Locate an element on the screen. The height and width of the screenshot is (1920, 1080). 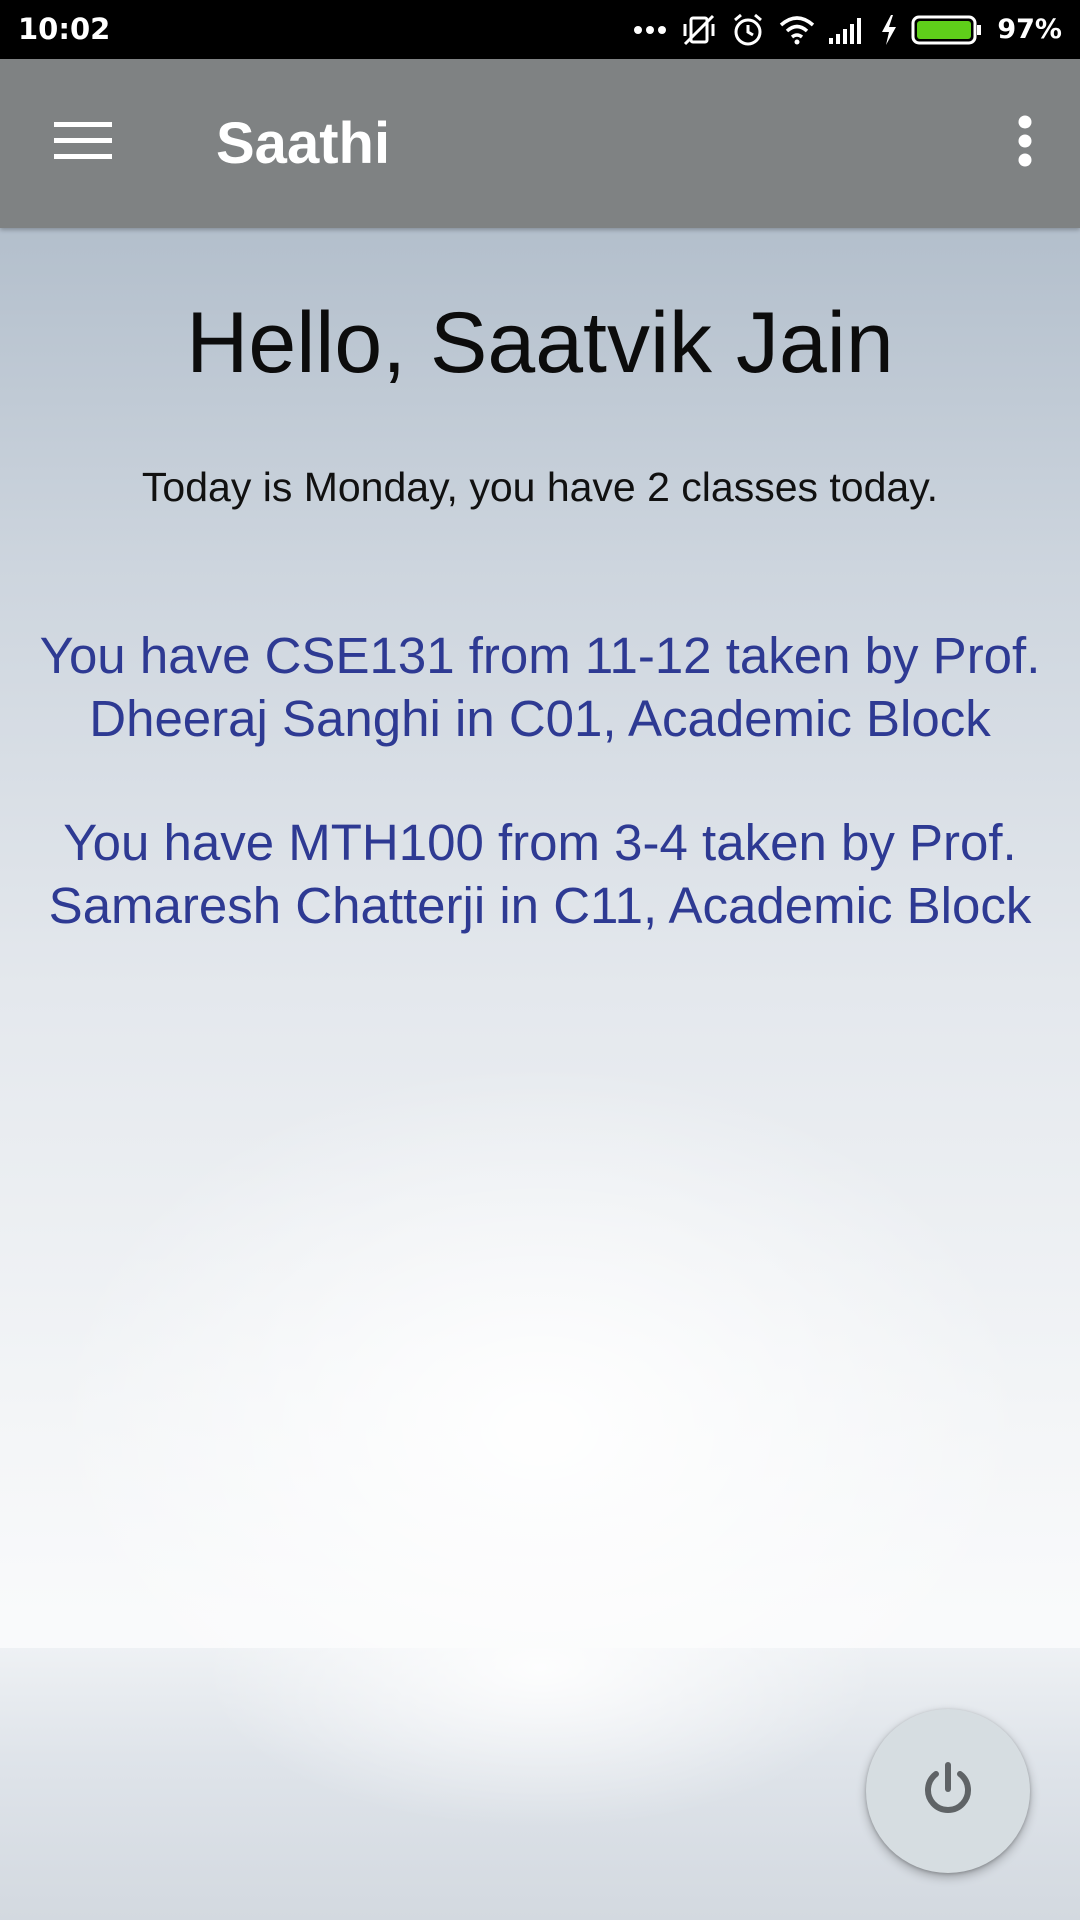
battery-level-fill is located at coordinates (944, 29).